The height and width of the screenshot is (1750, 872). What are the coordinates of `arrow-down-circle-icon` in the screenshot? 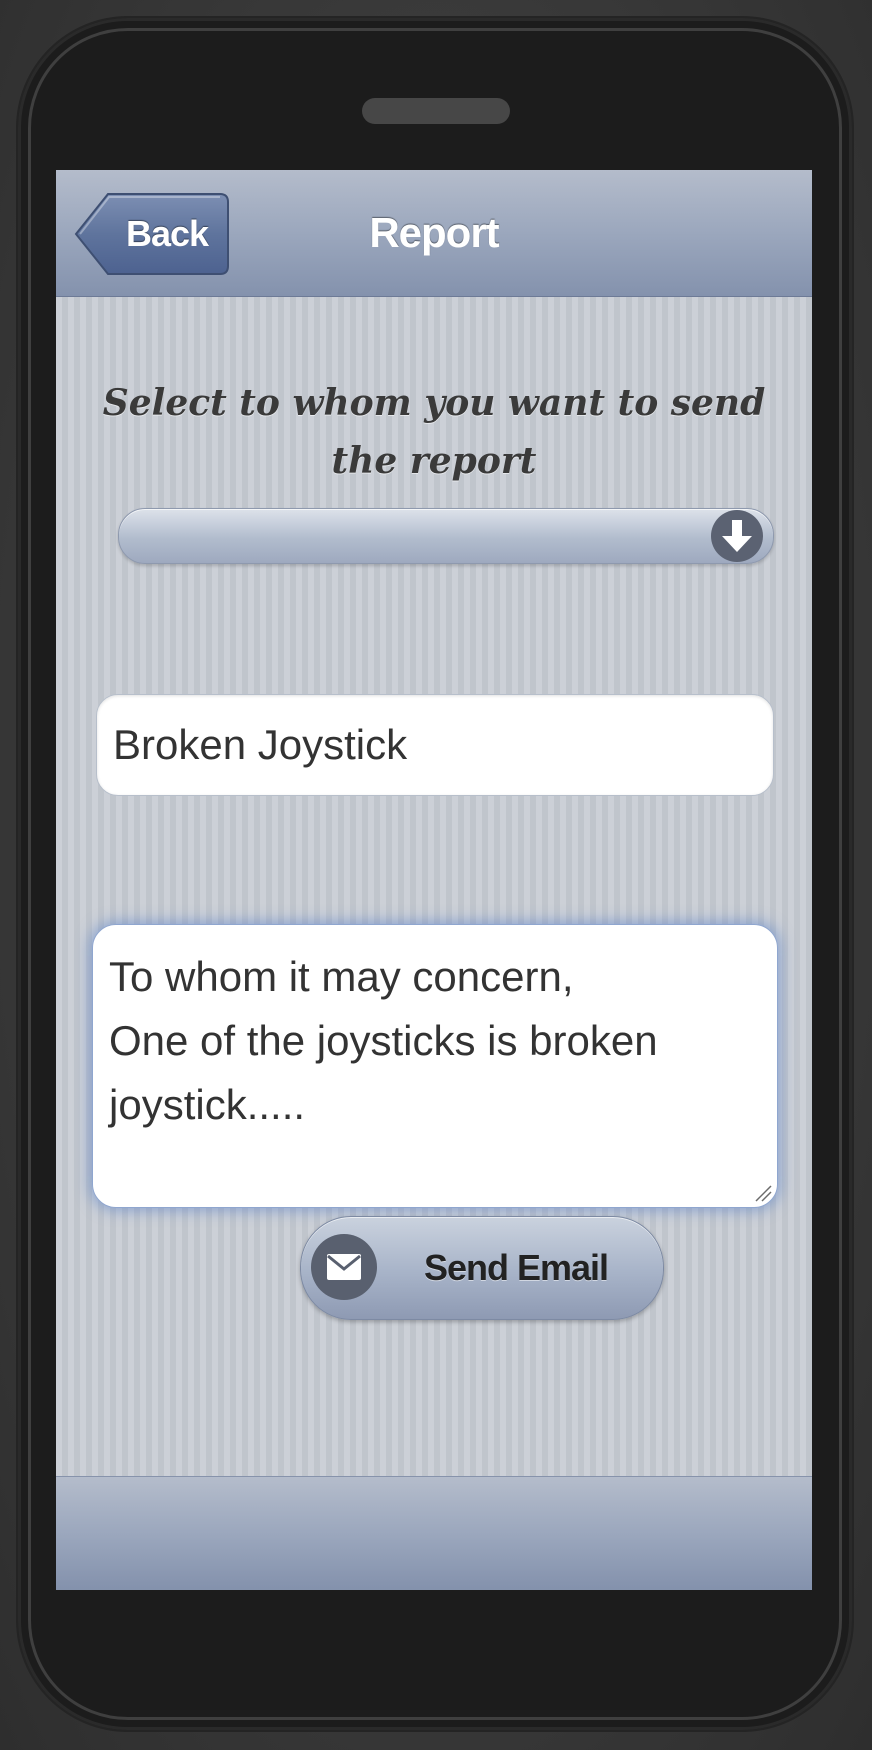 It's located at (737, 536).